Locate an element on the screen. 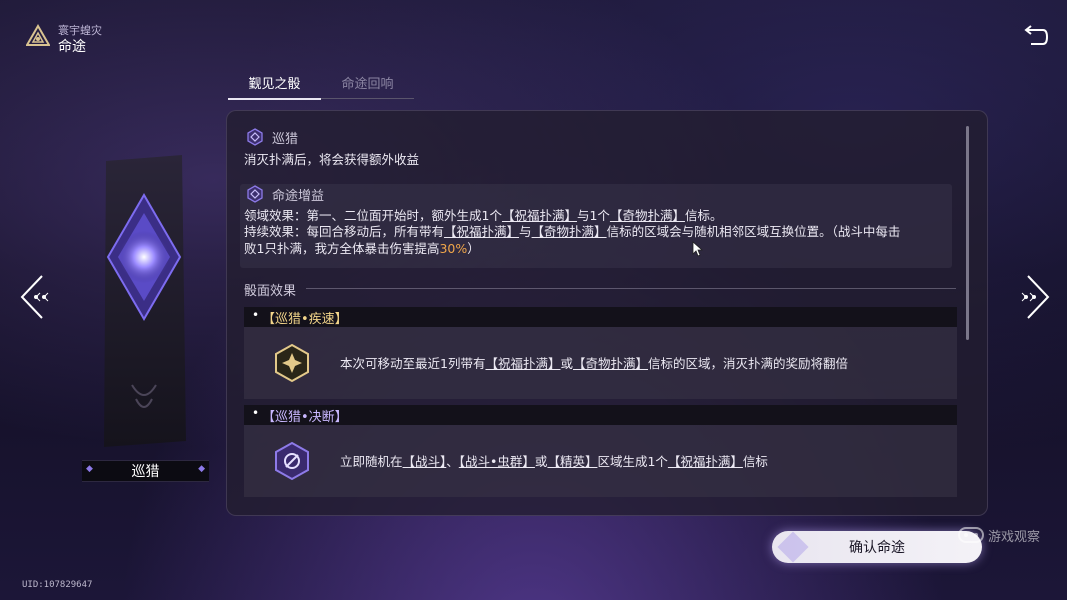  tab-dice: 觐见之骰 is located at coordinates (274, 83).